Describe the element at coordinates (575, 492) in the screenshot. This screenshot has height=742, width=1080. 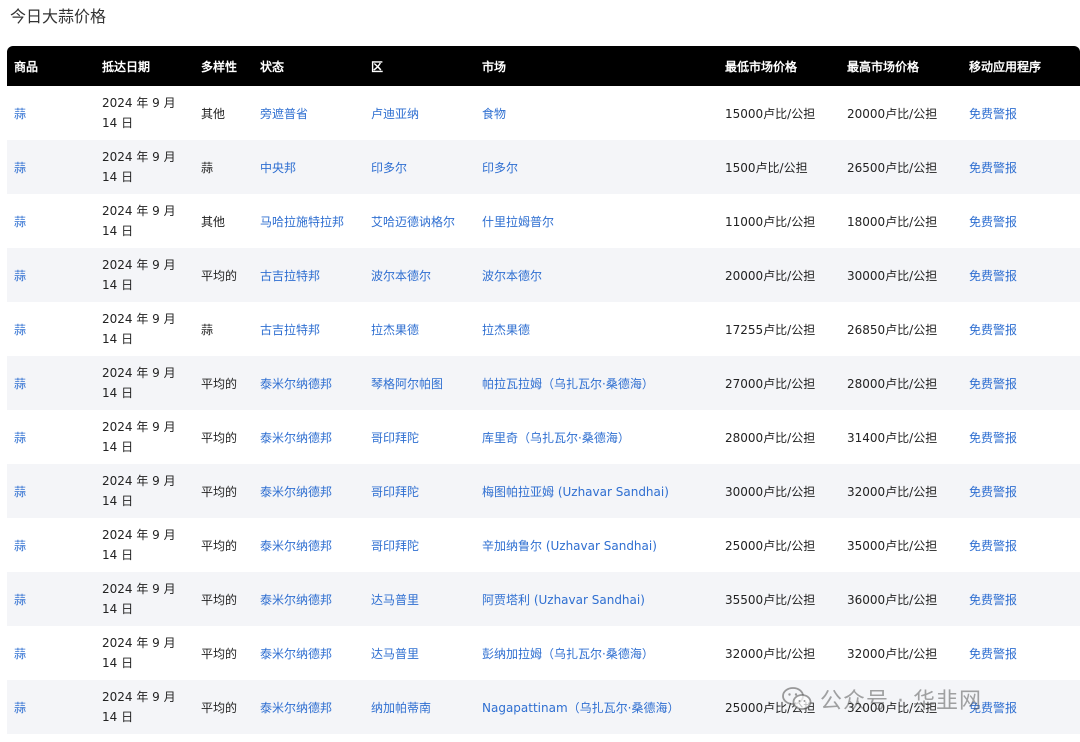
I see `cell-market-link: 梅图帕拉亚姆 (Uzhavar Sandhai)` at that location.